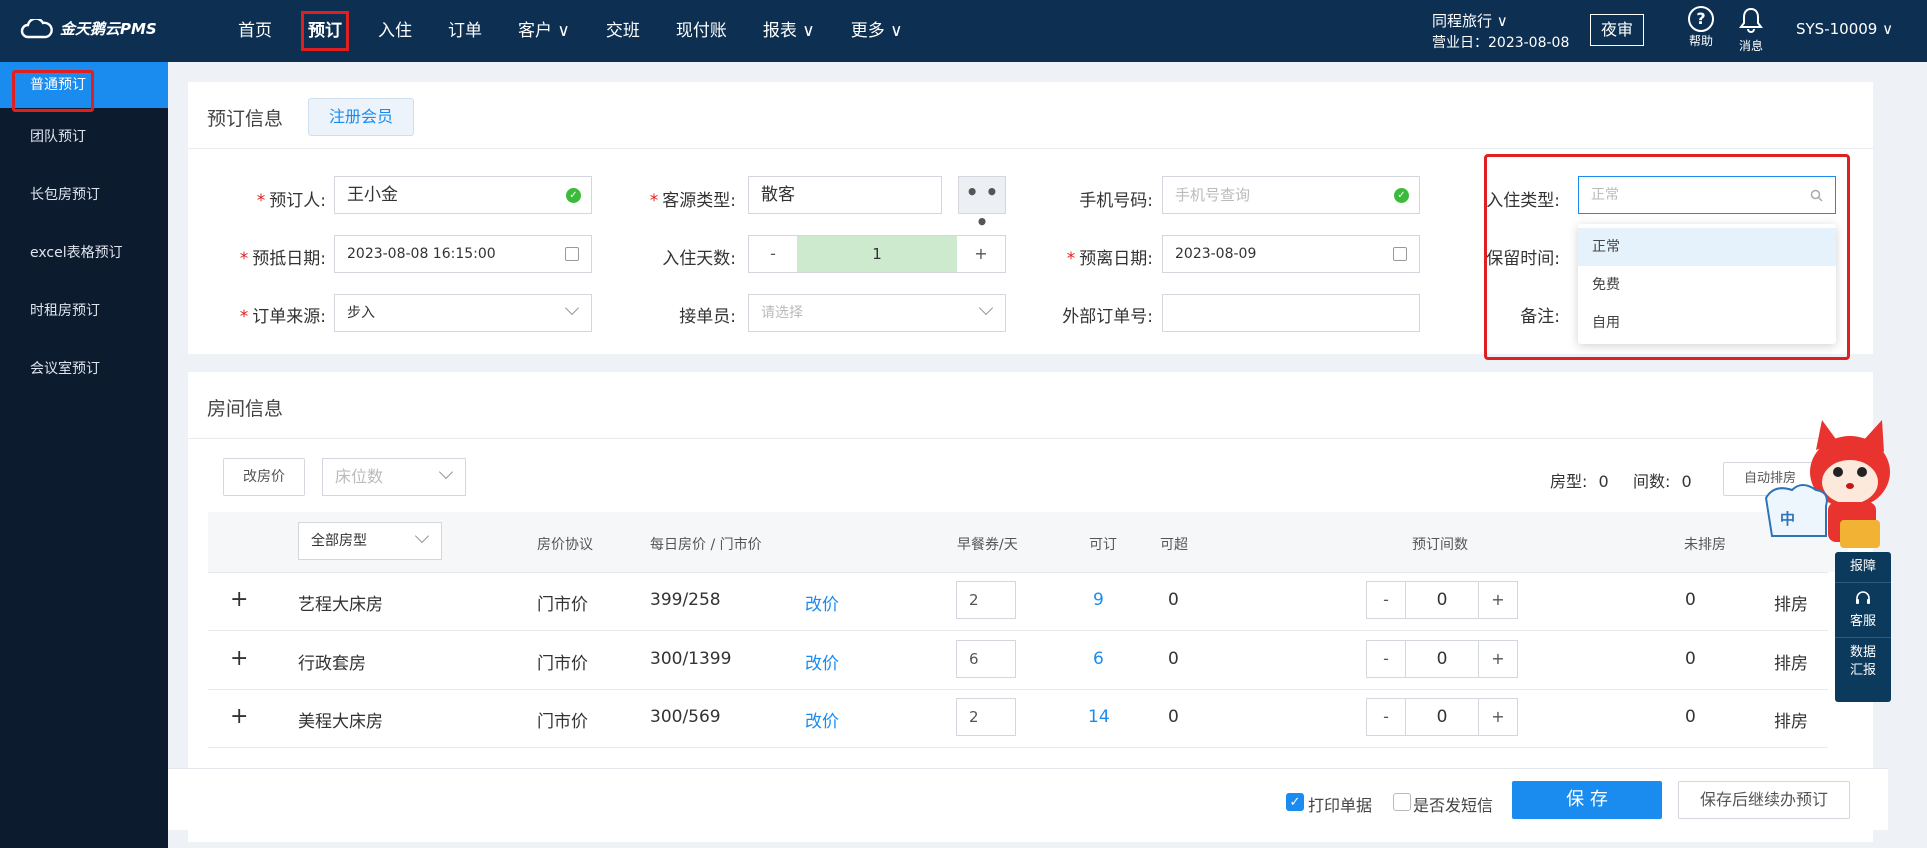  I want to click on receiver-select: 请选择, so click(877, 313).